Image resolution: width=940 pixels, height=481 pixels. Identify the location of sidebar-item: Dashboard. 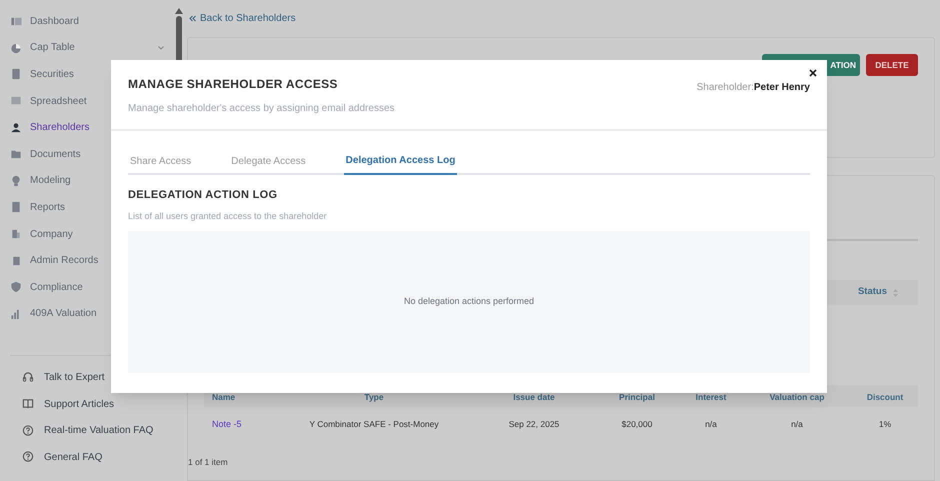
(42, 21).